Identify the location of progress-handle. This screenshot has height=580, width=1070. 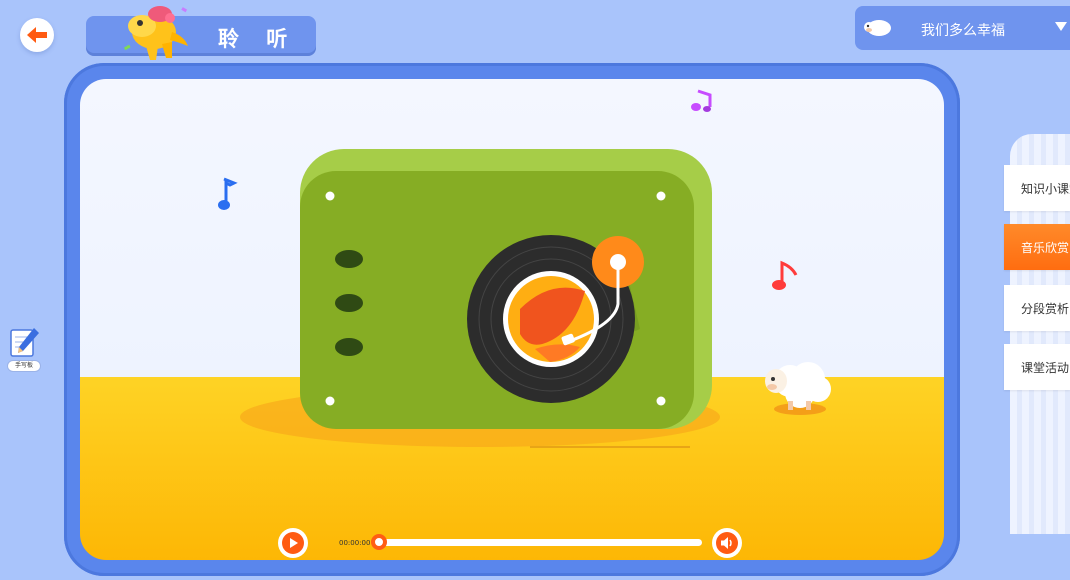
(379, 542).